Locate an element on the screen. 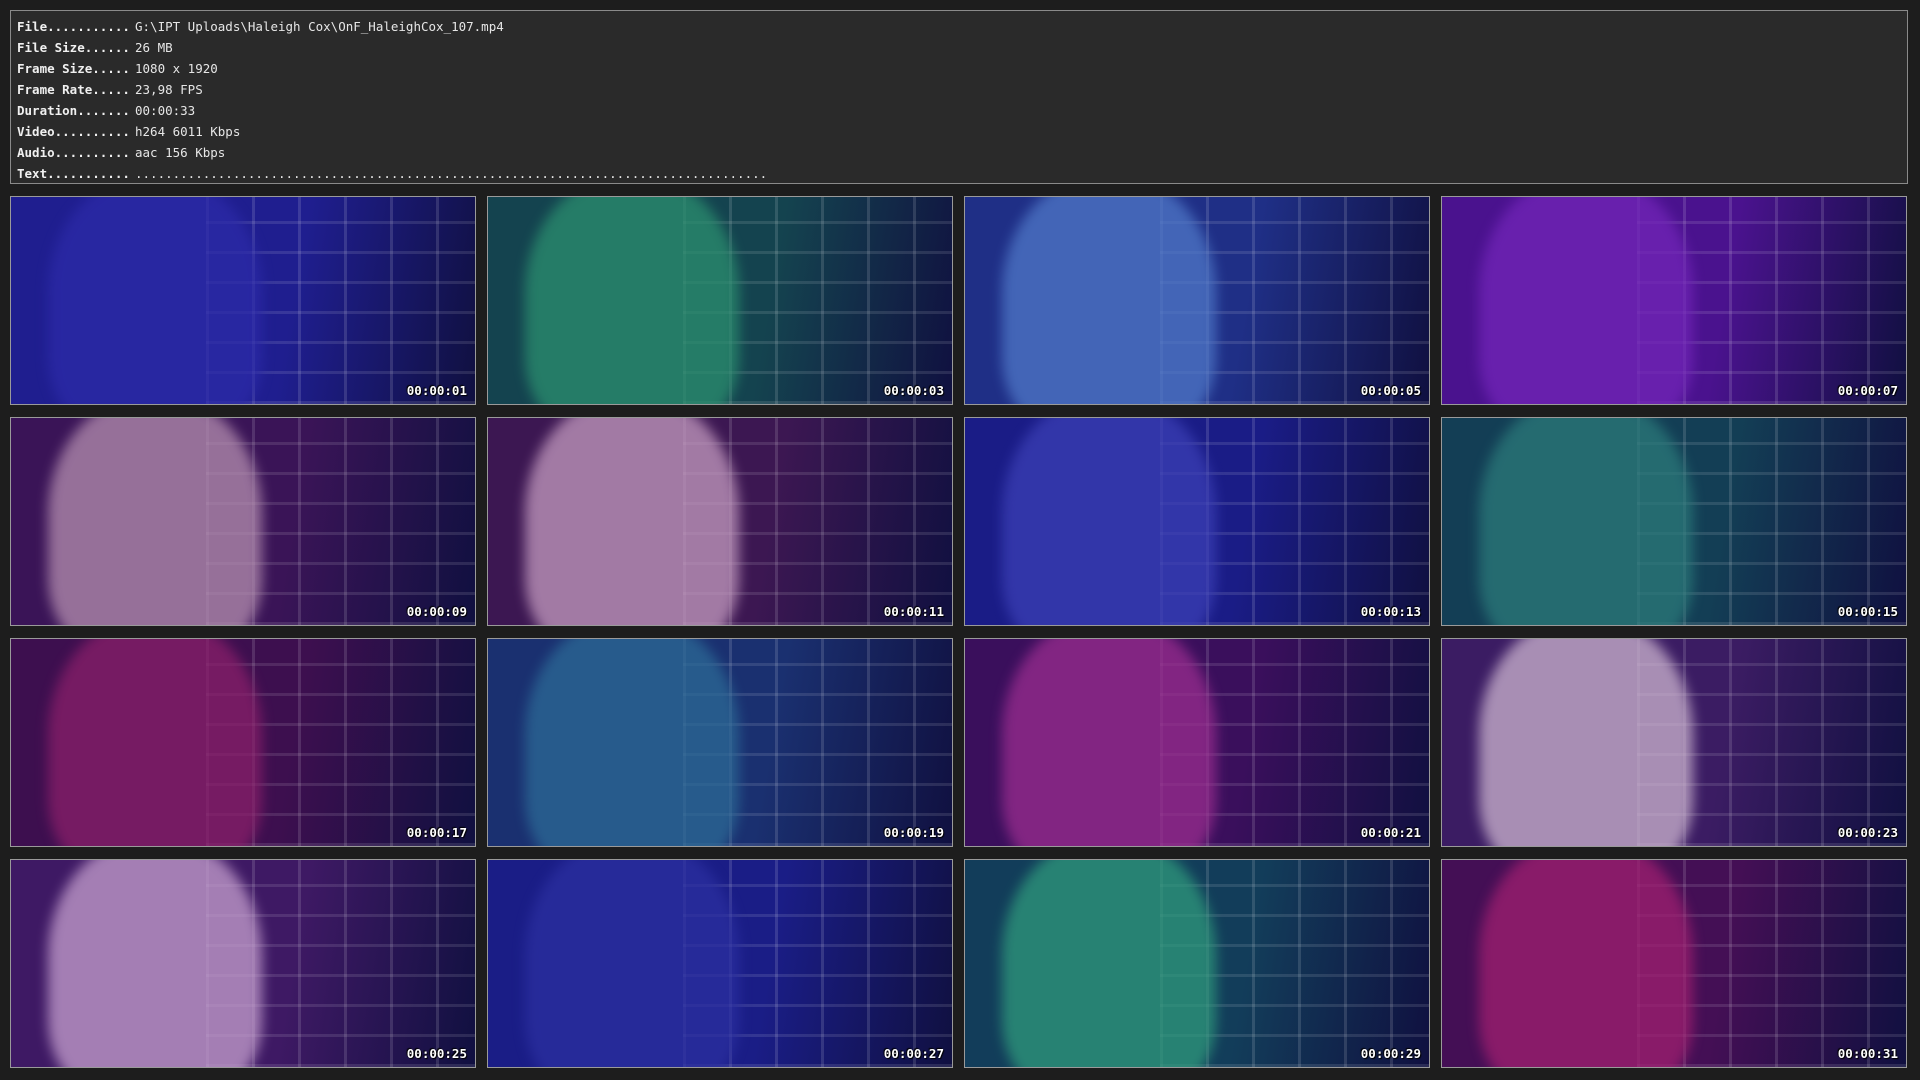 This screenshot has height=1080, width=1920. timestamp-label: 00:00:13 is located at coordinates (1390, 611).